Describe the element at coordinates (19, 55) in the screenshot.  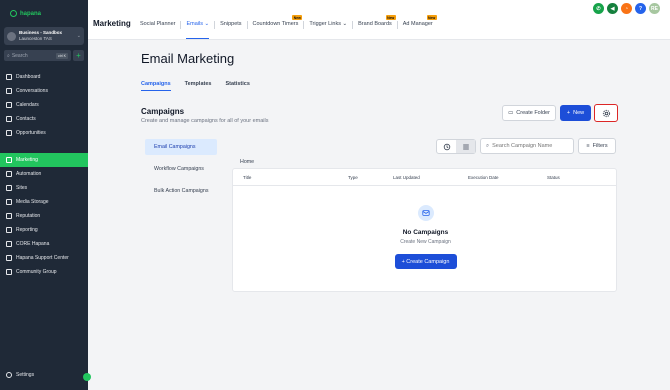
I see `sidebar-search-placeholder: Search` at that location.